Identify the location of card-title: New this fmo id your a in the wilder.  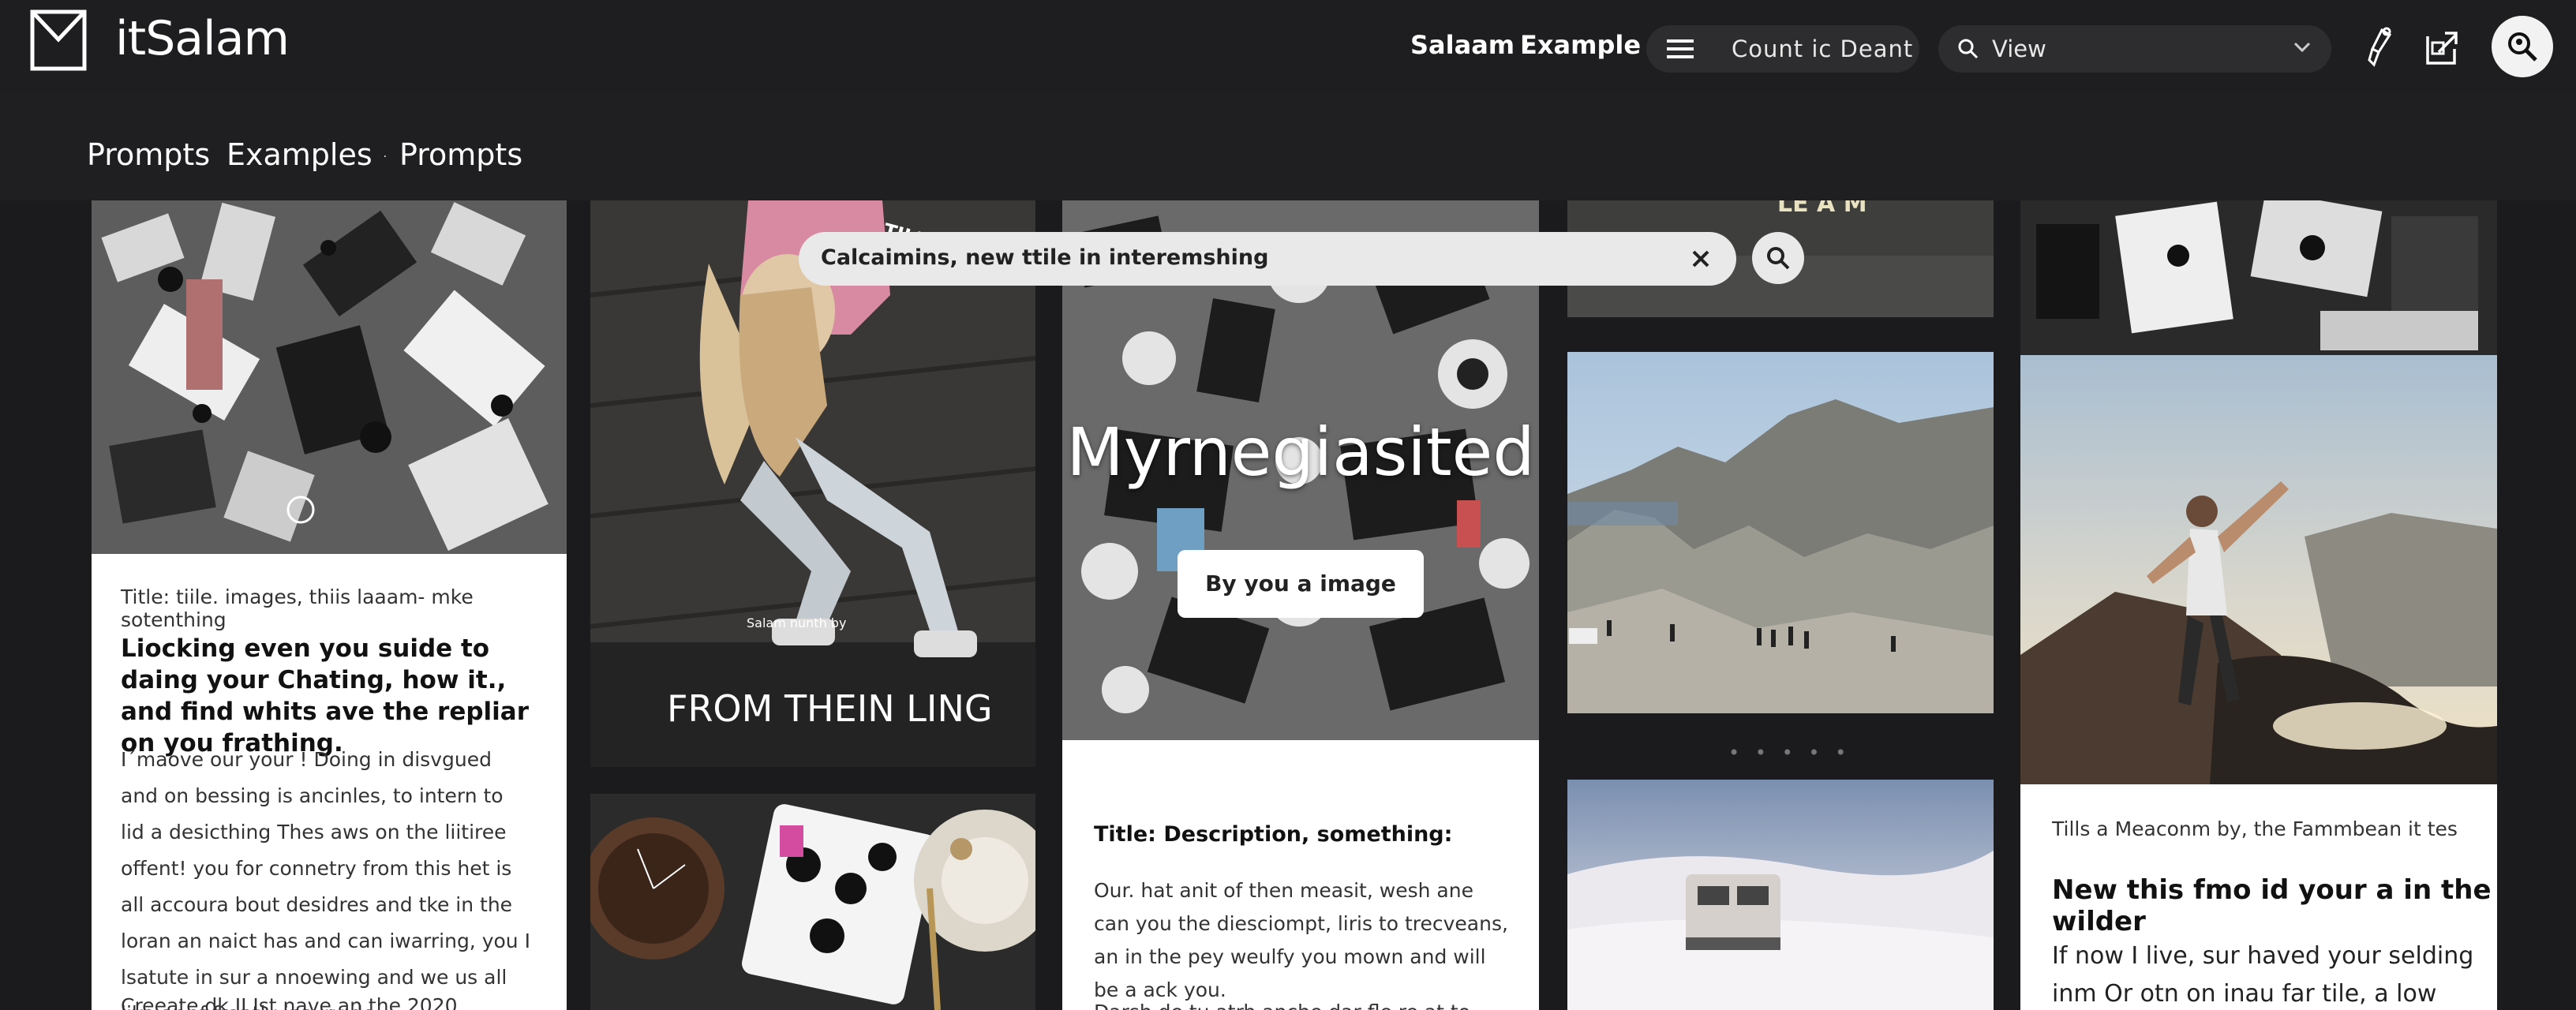
(2274, 905).